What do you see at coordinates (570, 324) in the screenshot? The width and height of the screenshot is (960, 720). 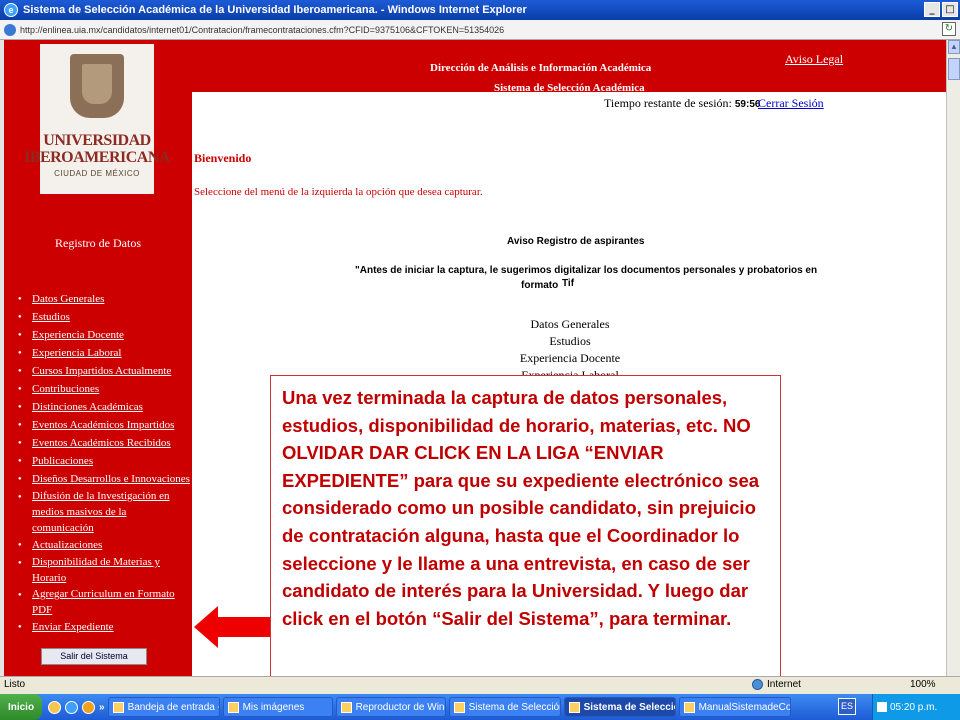 I see `document-item: Datos Generales` at bounding box center [570, 324].